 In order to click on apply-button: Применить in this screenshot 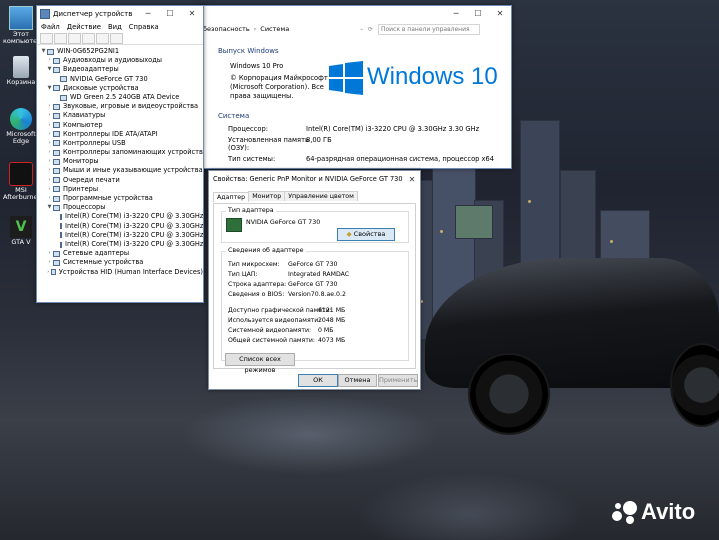, I will do `click(398, 380)`.